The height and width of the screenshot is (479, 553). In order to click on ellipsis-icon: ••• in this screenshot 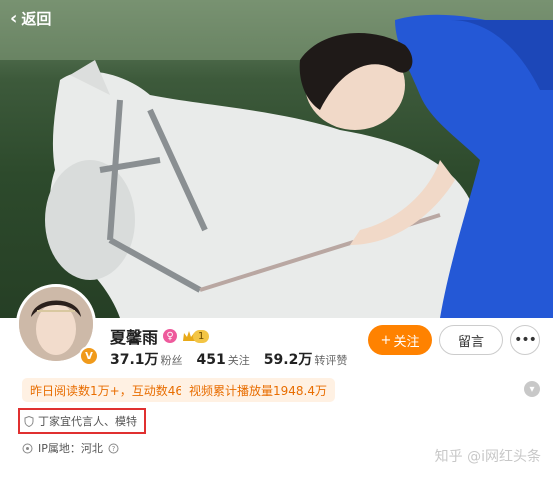, I will do `click(525, 340)`.